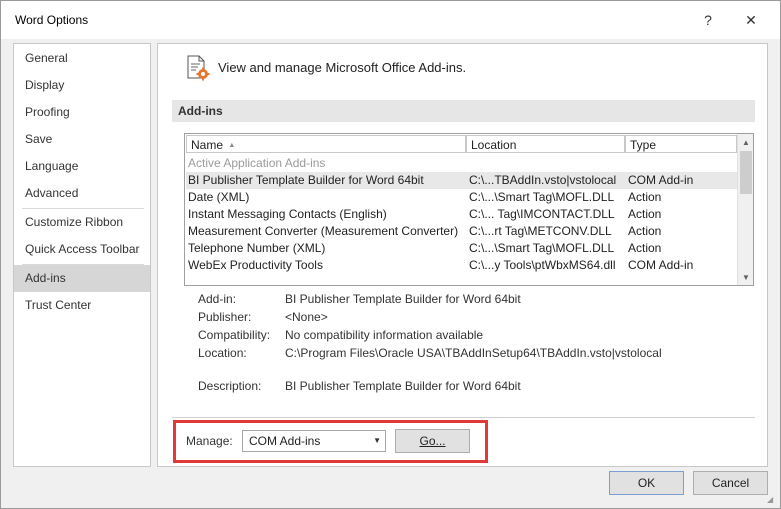  Describe the element at coordinates (225, 317) in the screenshot. I see `detail-publisher-label: Publisher:` at that location.